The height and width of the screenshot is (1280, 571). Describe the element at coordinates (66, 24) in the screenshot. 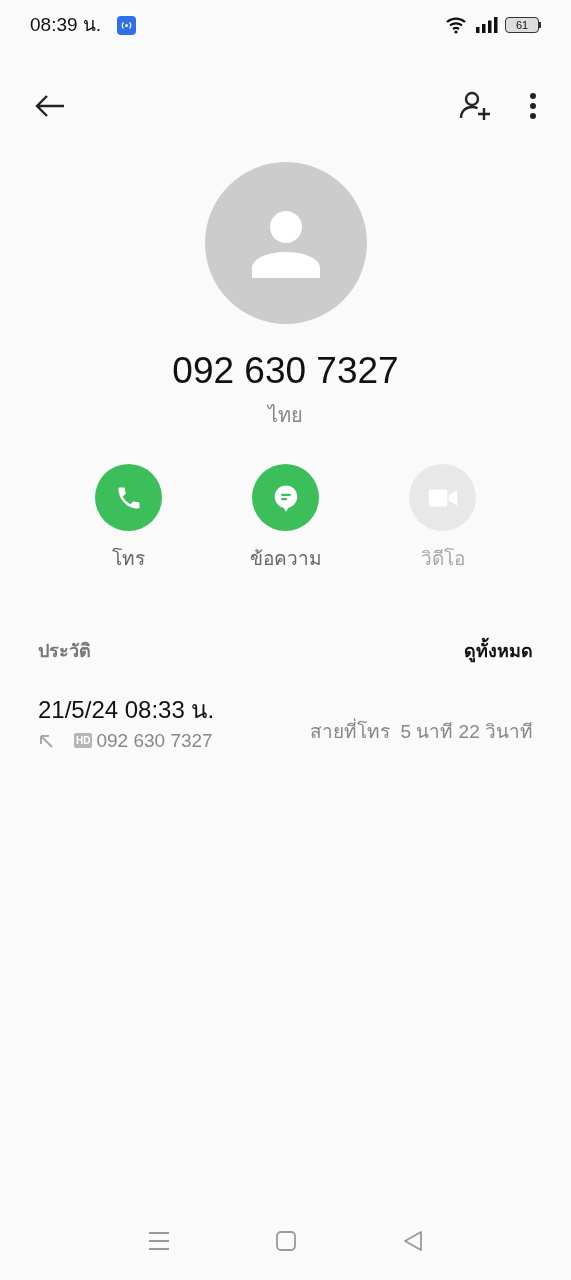

I see `status-time: 08:39 น.` at that location.